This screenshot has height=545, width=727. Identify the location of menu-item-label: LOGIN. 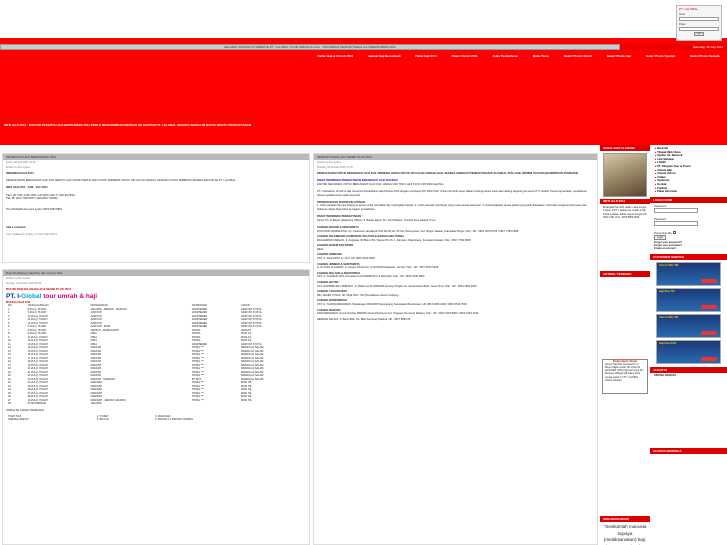
(661, 163).